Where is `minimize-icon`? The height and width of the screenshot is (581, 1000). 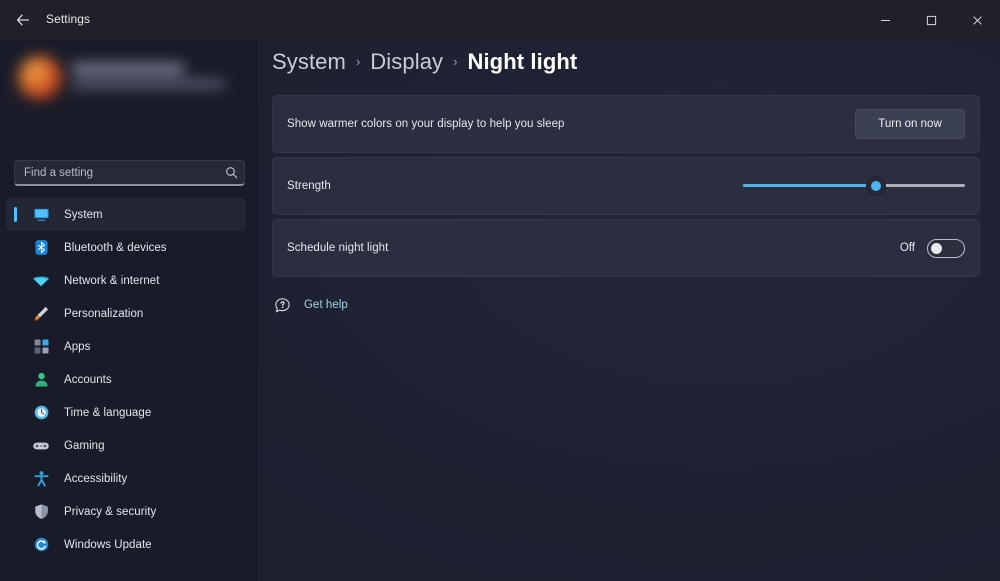
minimize-icon is located at coordinates (885, 20).